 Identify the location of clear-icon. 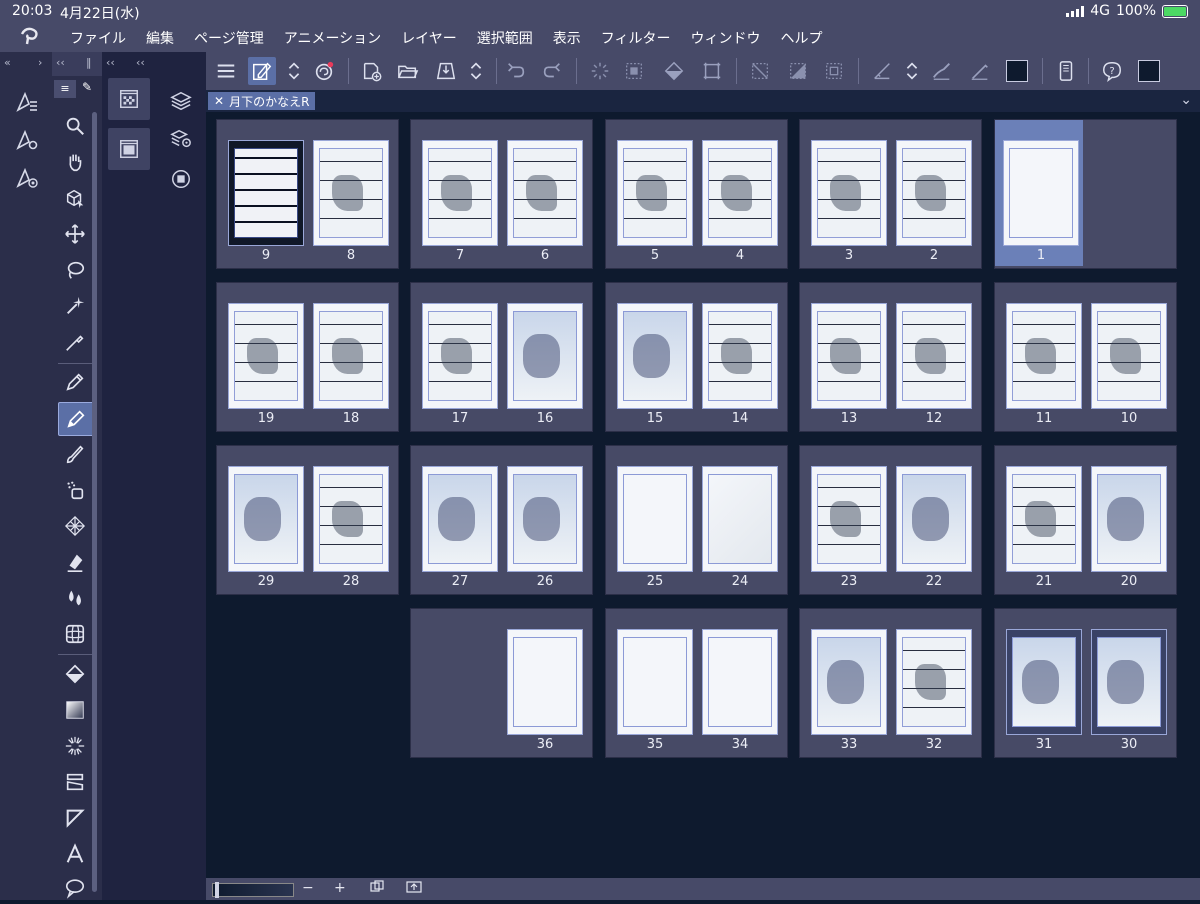
(600, 71).